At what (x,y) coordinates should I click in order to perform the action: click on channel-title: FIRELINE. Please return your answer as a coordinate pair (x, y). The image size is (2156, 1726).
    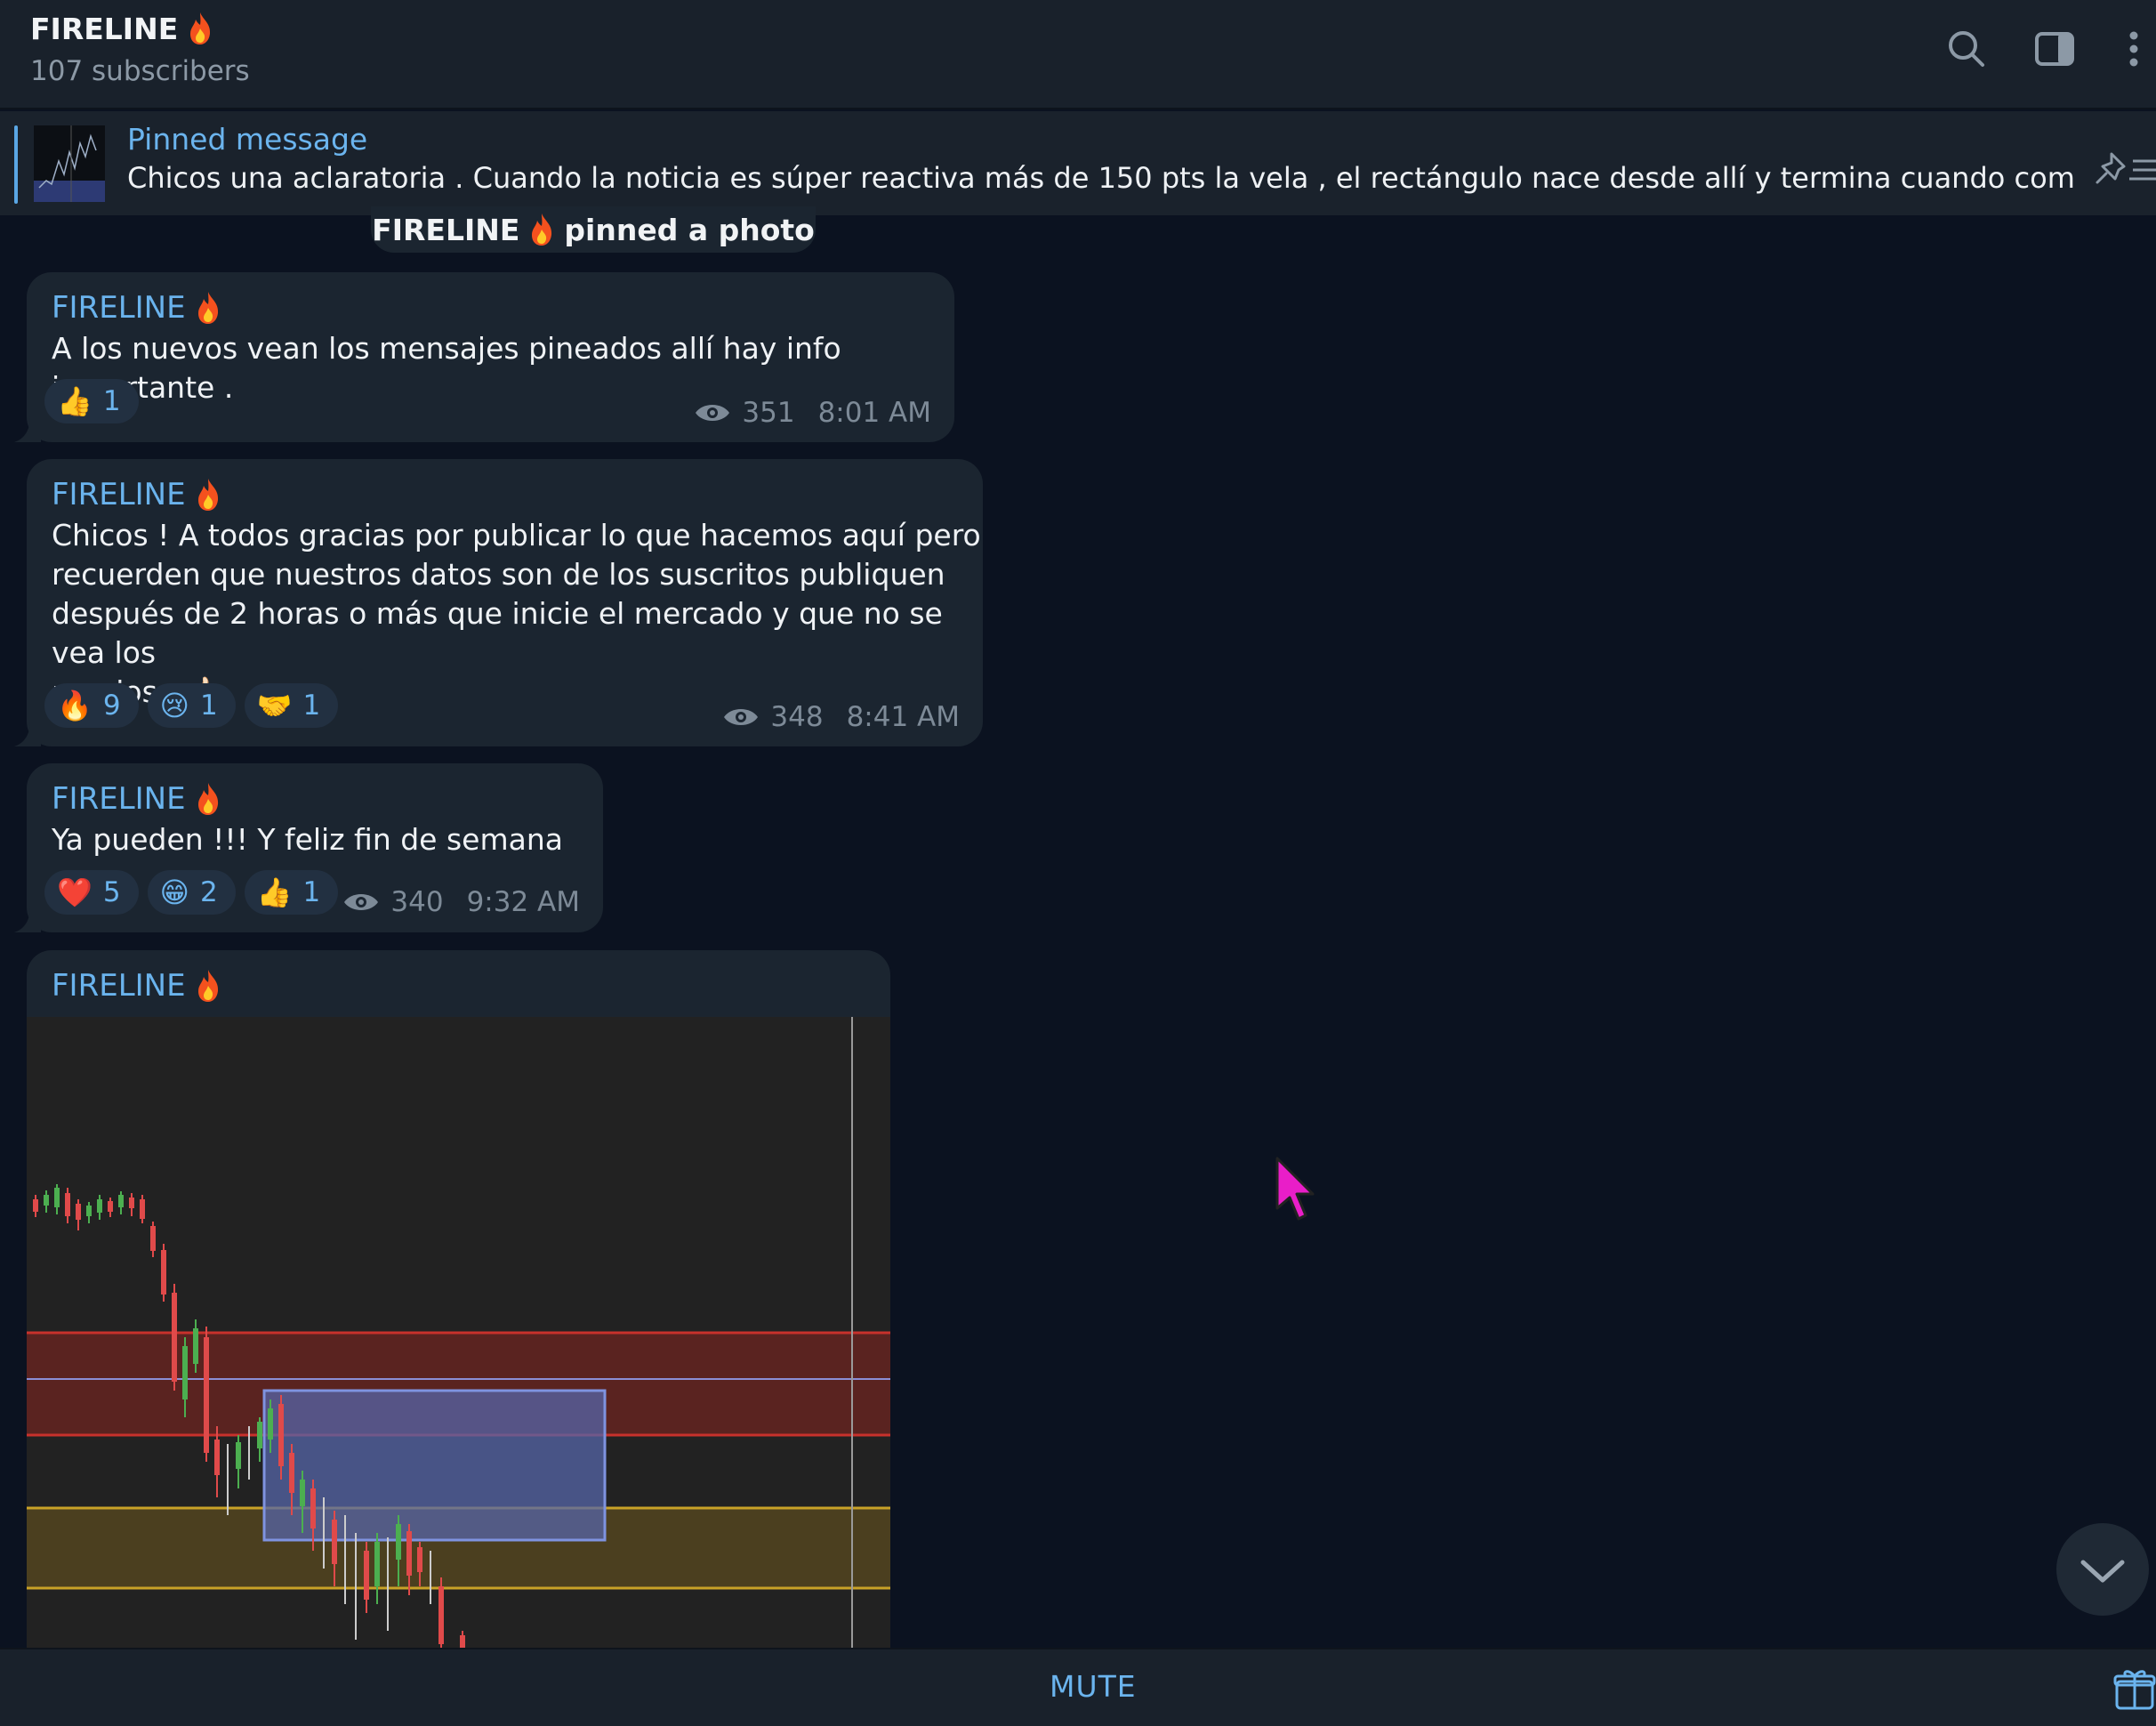
    Looking at the image, I should click on (122, 28).